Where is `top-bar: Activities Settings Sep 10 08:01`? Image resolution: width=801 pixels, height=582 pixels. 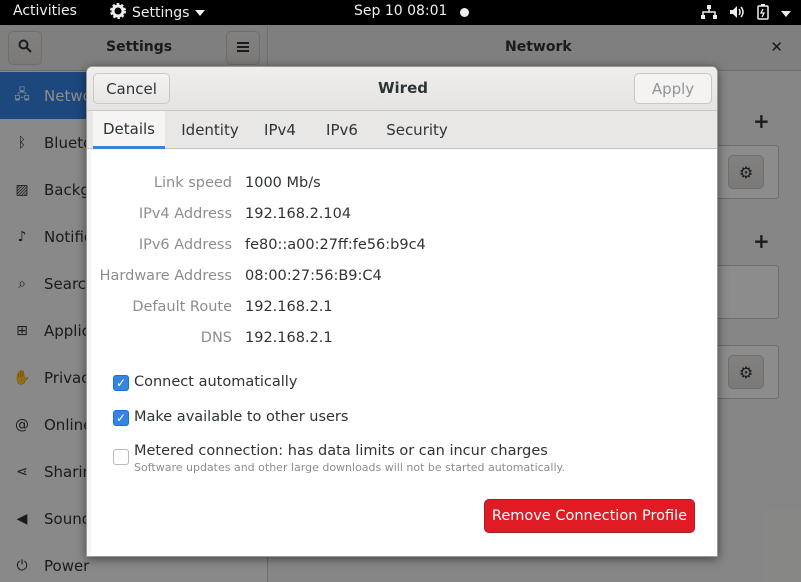 top-bar: Activities Settings Sep 10 08:01 is located at coordinates (400, 12).